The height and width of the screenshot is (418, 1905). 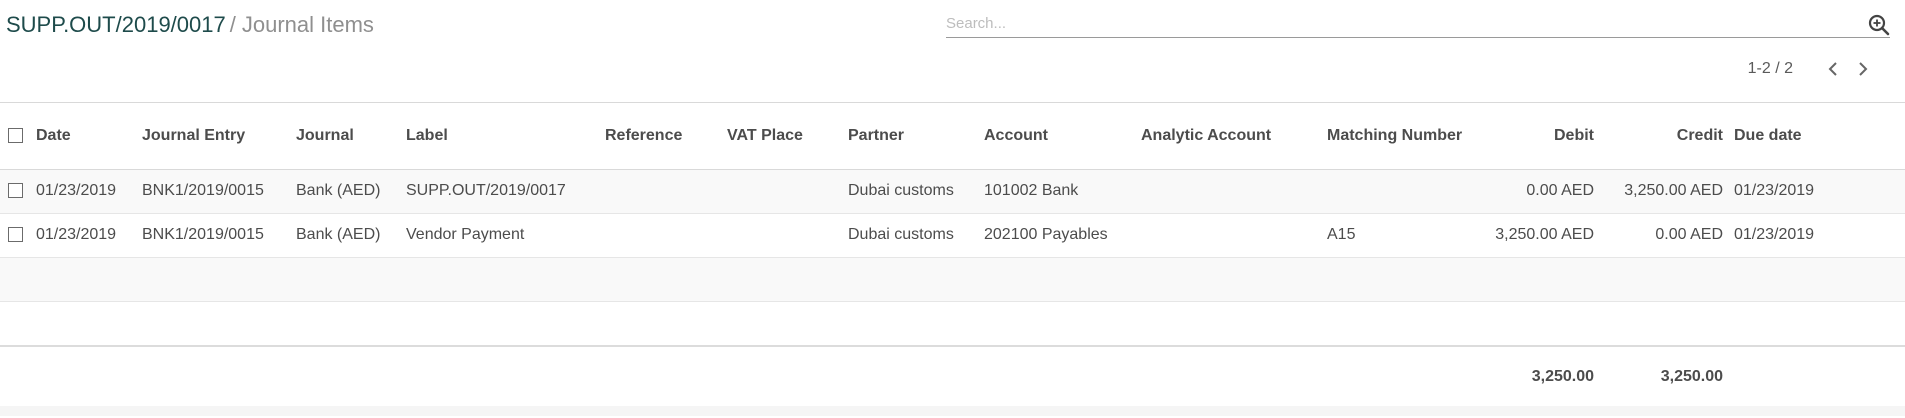 I want to click on select-all-checkbox, so click(x=15, y=136).